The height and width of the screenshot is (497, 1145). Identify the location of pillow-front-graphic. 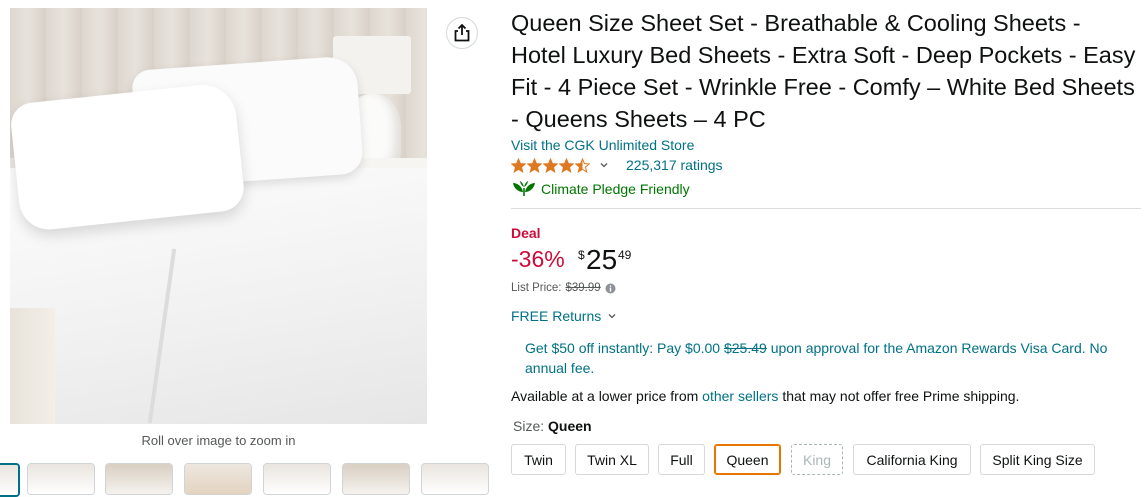
(128, 157).